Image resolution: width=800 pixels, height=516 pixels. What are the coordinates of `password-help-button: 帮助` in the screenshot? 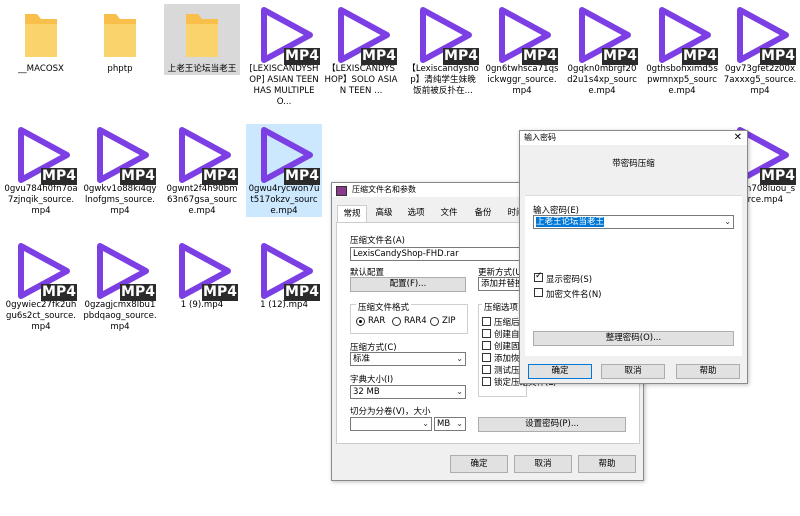 It's located at (708, 371).